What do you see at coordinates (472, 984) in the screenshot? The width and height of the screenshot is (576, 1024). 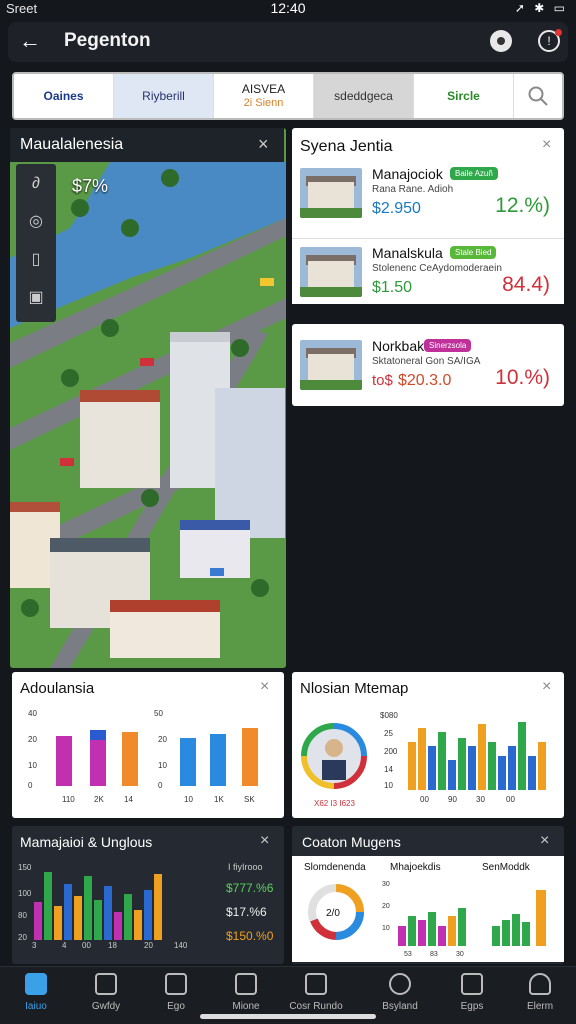 I see `document-icon` at bounding box center [472, 984].